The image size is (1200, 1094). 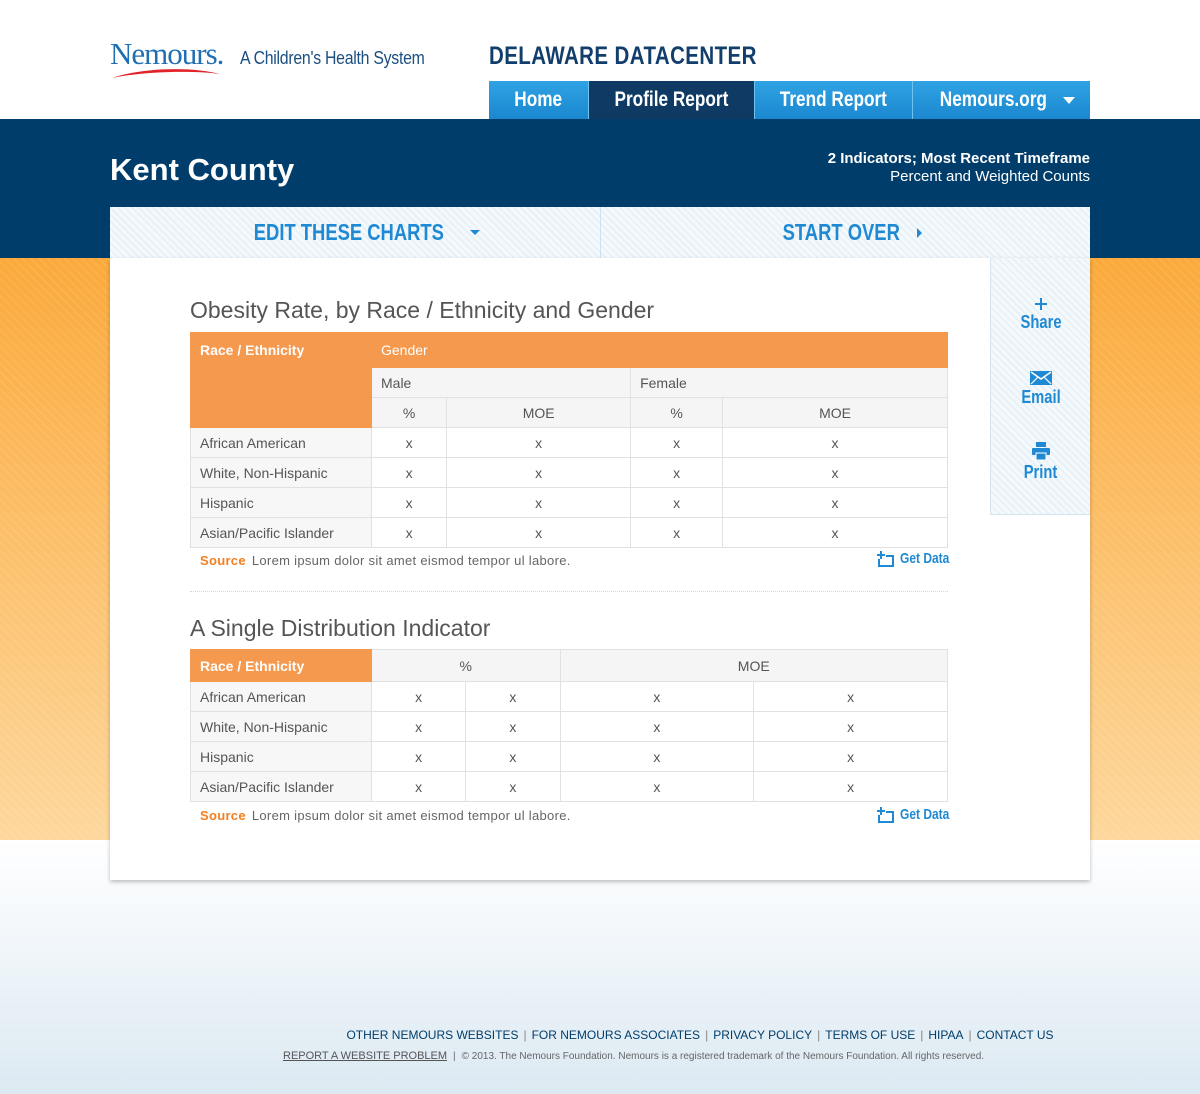 I want to click on nemours-logo: Nemours., so click(x=167, y=57).